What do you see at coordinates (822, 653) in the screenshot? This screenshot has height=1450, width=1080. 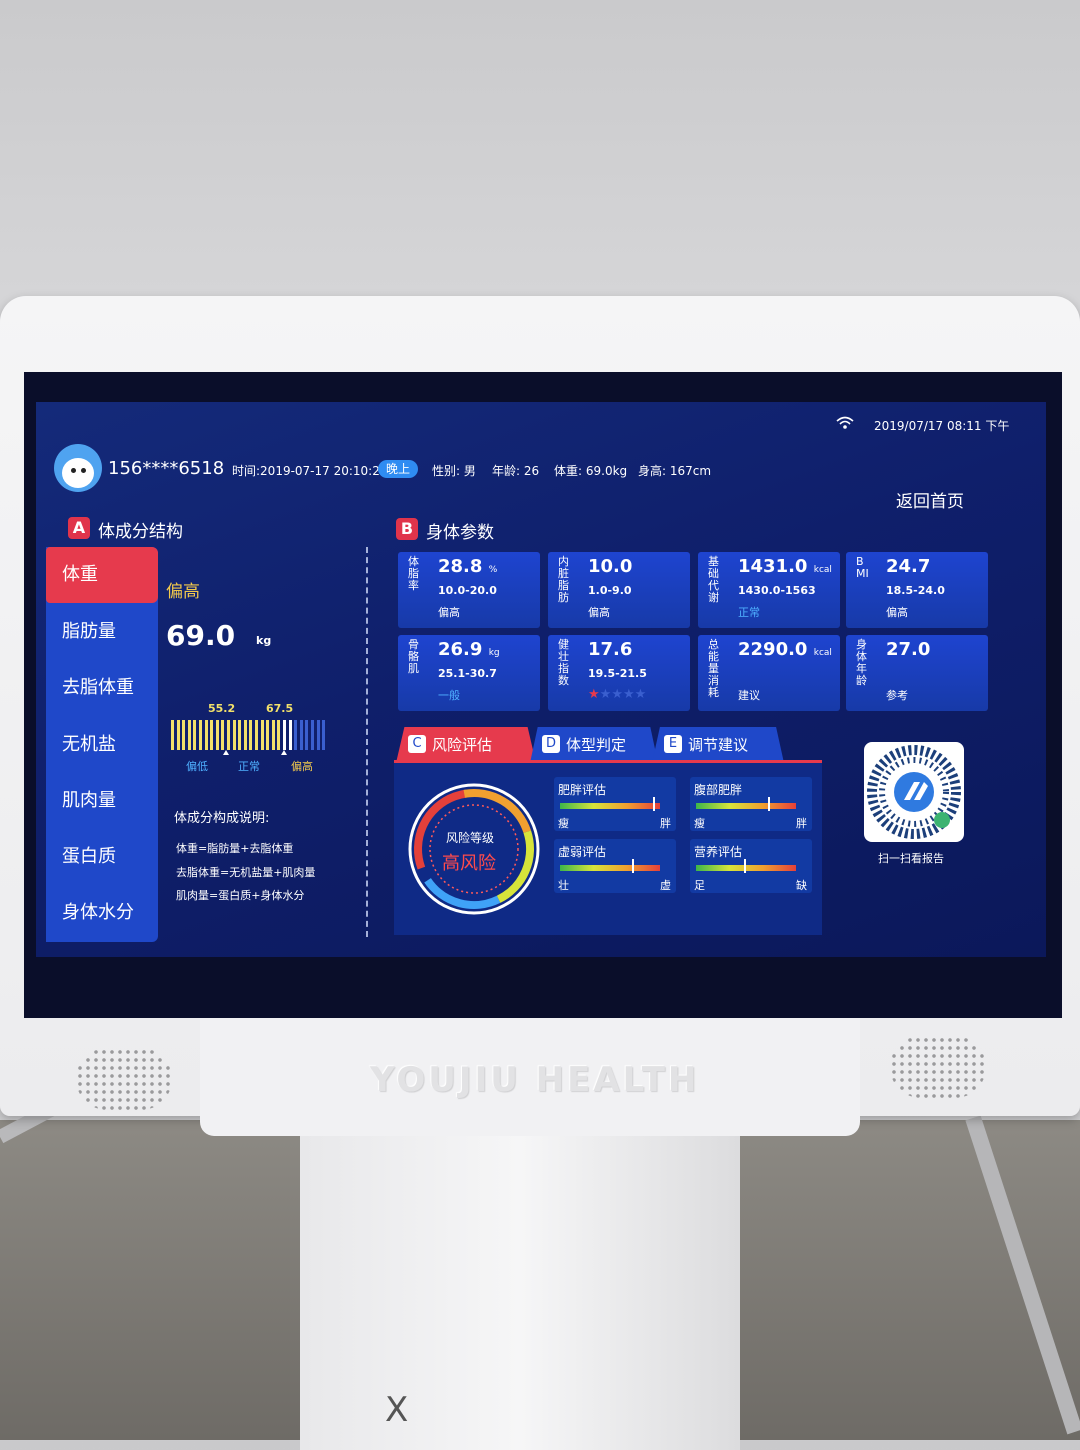 I see `card-unit: kcal` at bounding box center [822, 653].